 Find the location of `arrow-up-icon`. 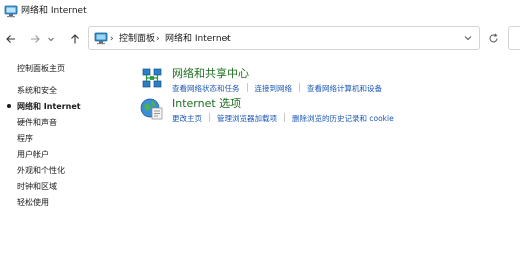

arrow-up-icon is located at coordinates (75, 39).